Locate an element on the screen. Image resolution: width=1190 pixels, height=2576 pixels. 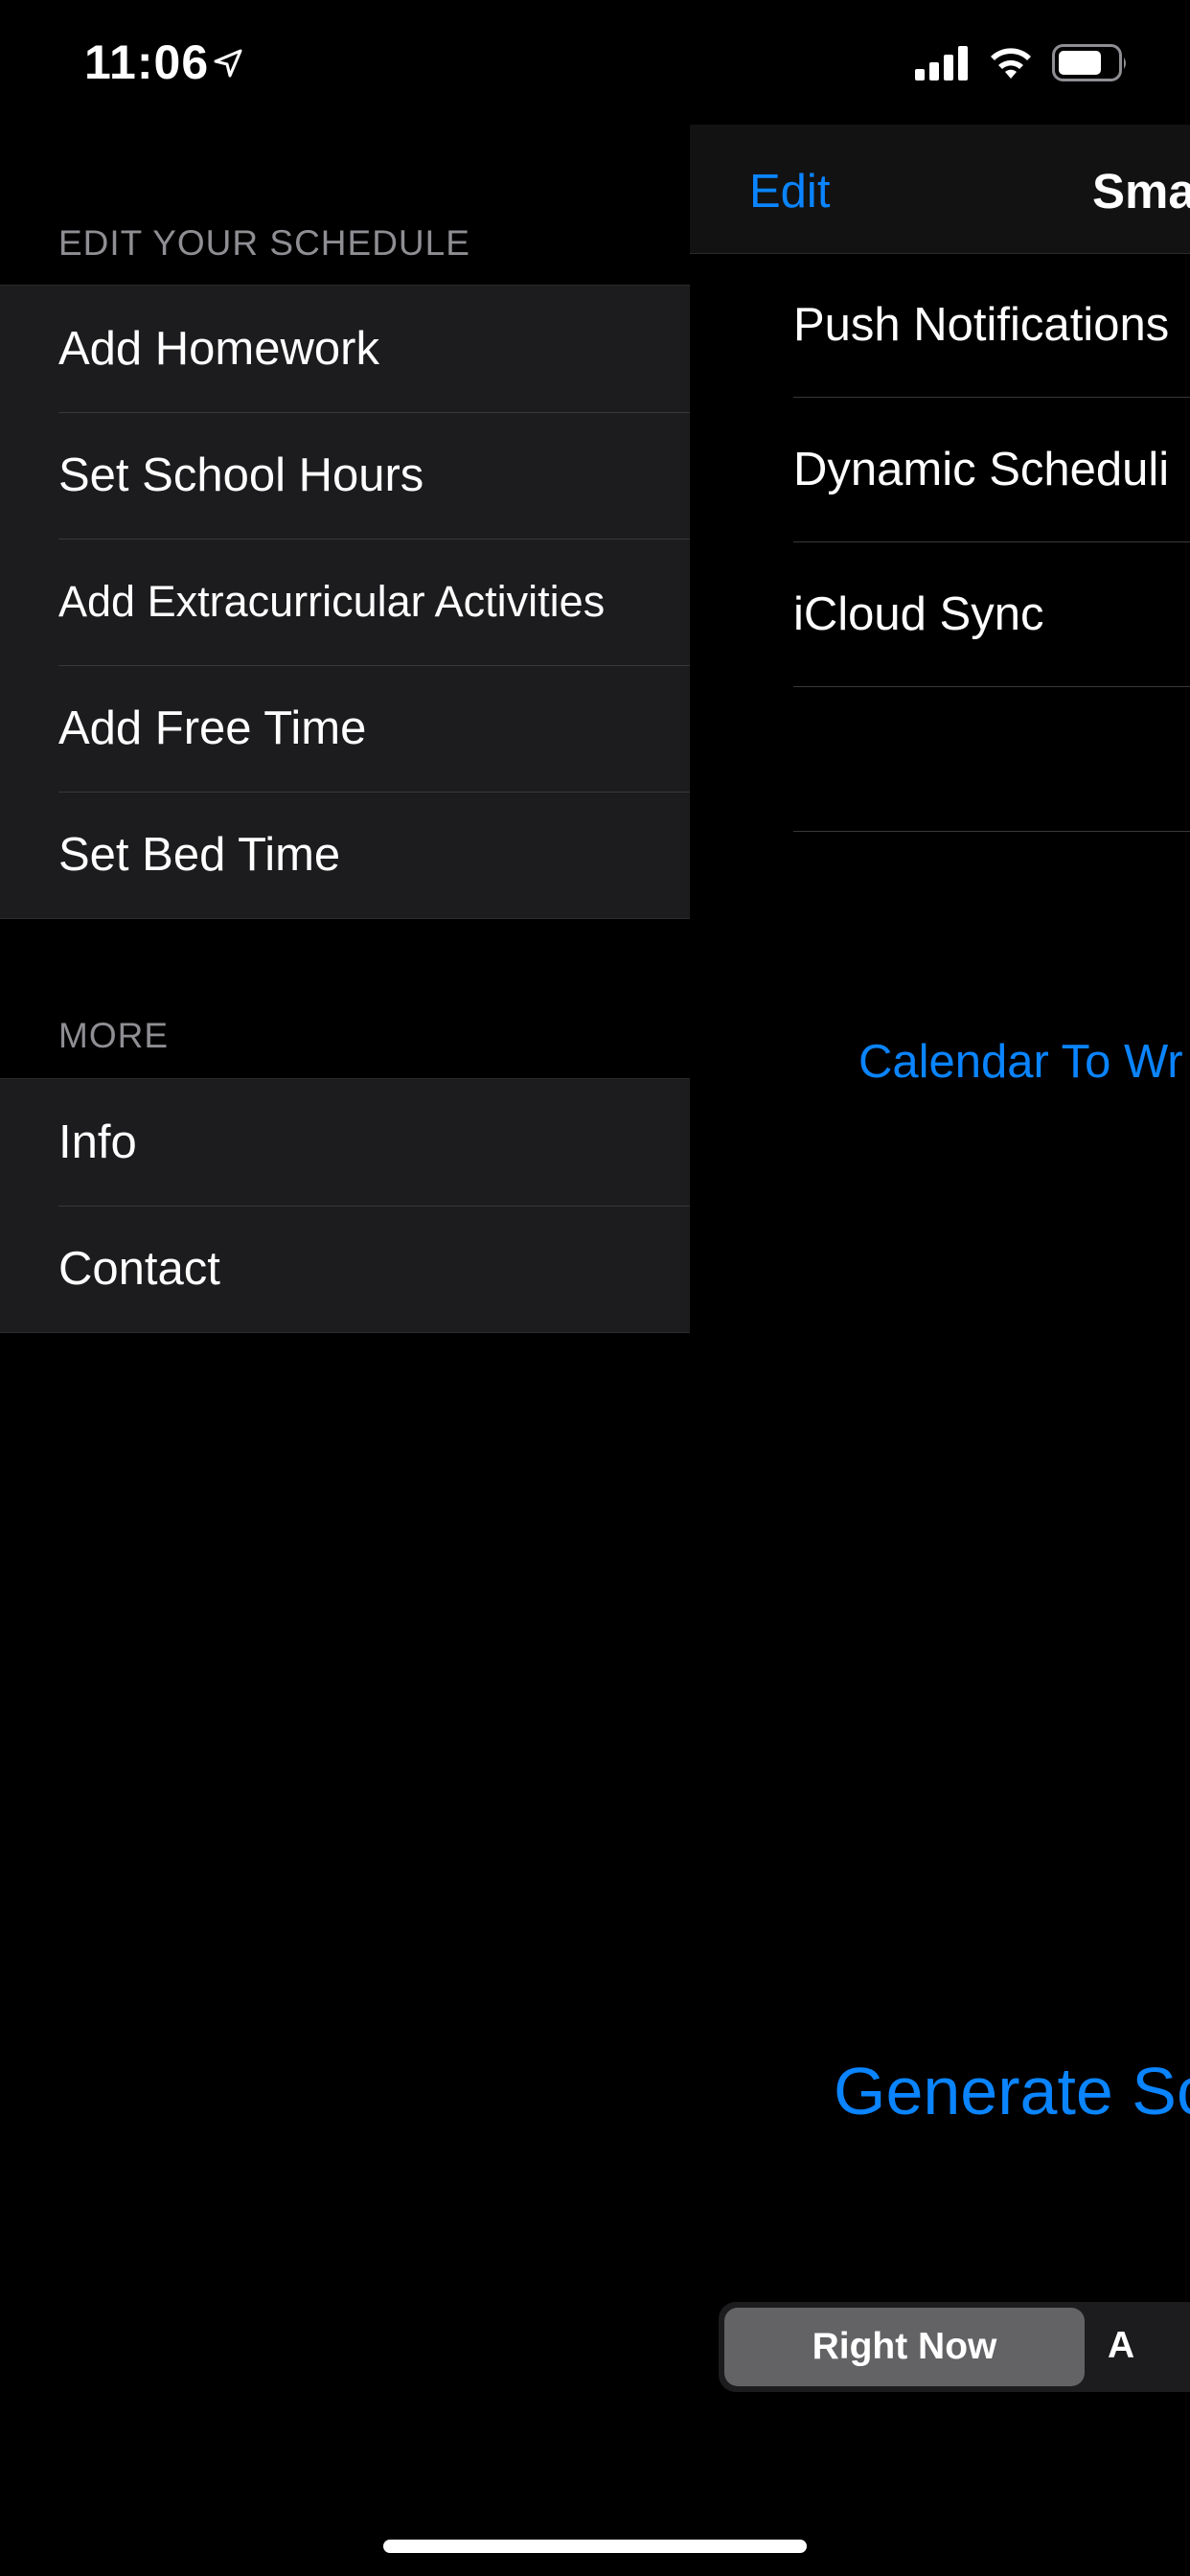
setting-row-empty is located at coordinates (991, 759).